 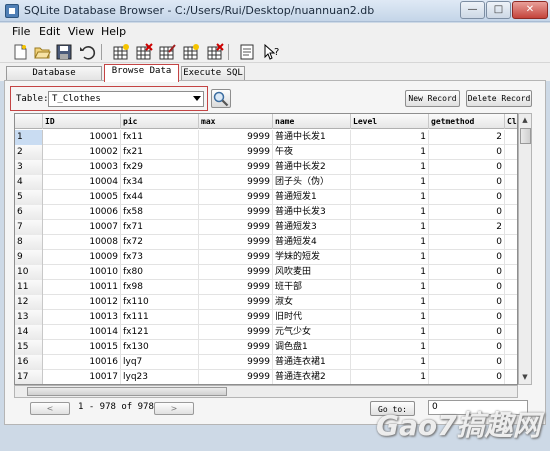 I want to click on table-row: 4 10004 fx34 9999 团子头（伪） 1 0, so click(x=266, y=182).